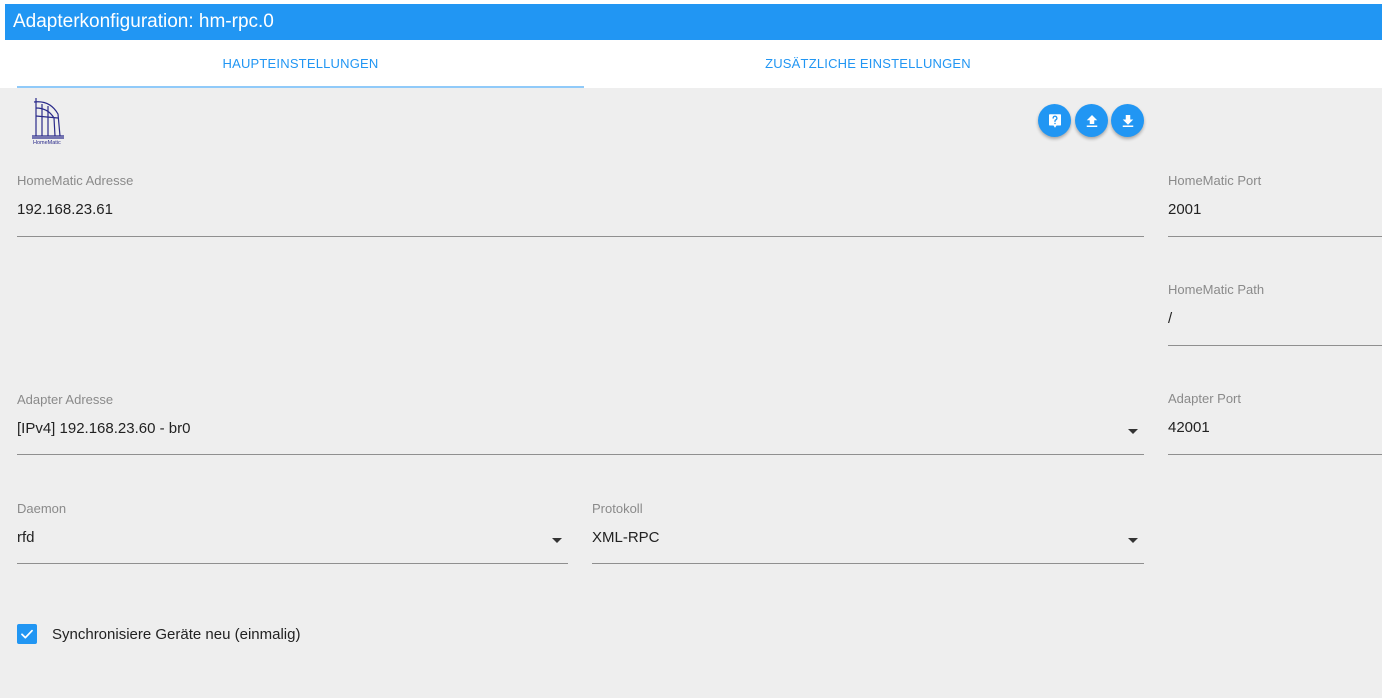 The image size is (1382, 698). What do you see at coordinates (75, 180) in the screenshot?
I see `homematic-address-label: HomeMatic Adresse` at bounding box center [75, 180].